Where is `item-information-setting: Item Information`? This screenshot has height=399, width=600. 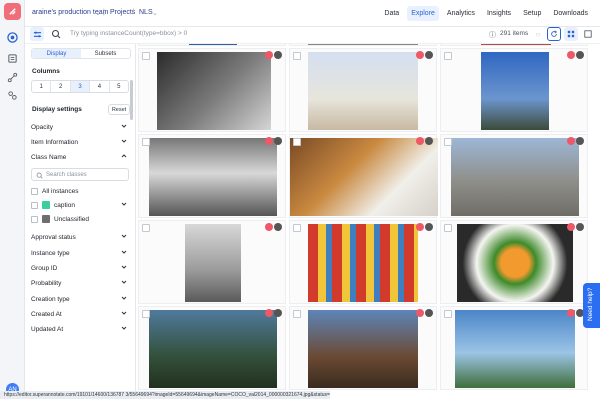
item-information-setting: Item Information is located at coordinates (80, 142).